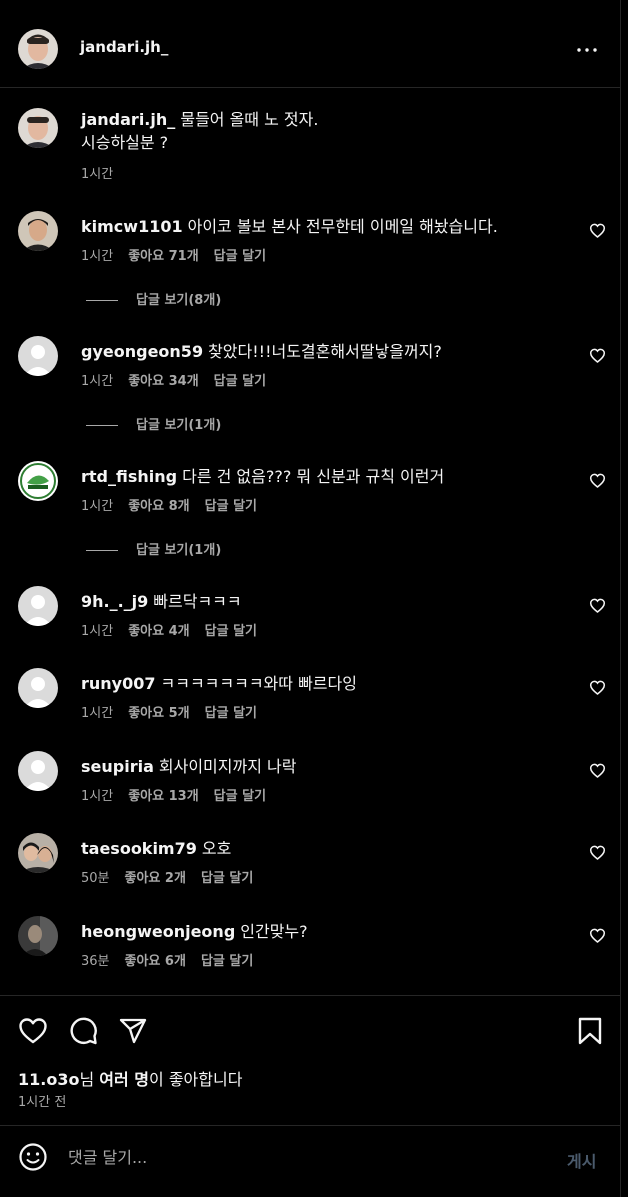 The height and width of the screenshot is (1197, 628). What do you see at coordinates (38, 49) in the screenshot?
I see `author-avatar` at bounding box center [38, 49].